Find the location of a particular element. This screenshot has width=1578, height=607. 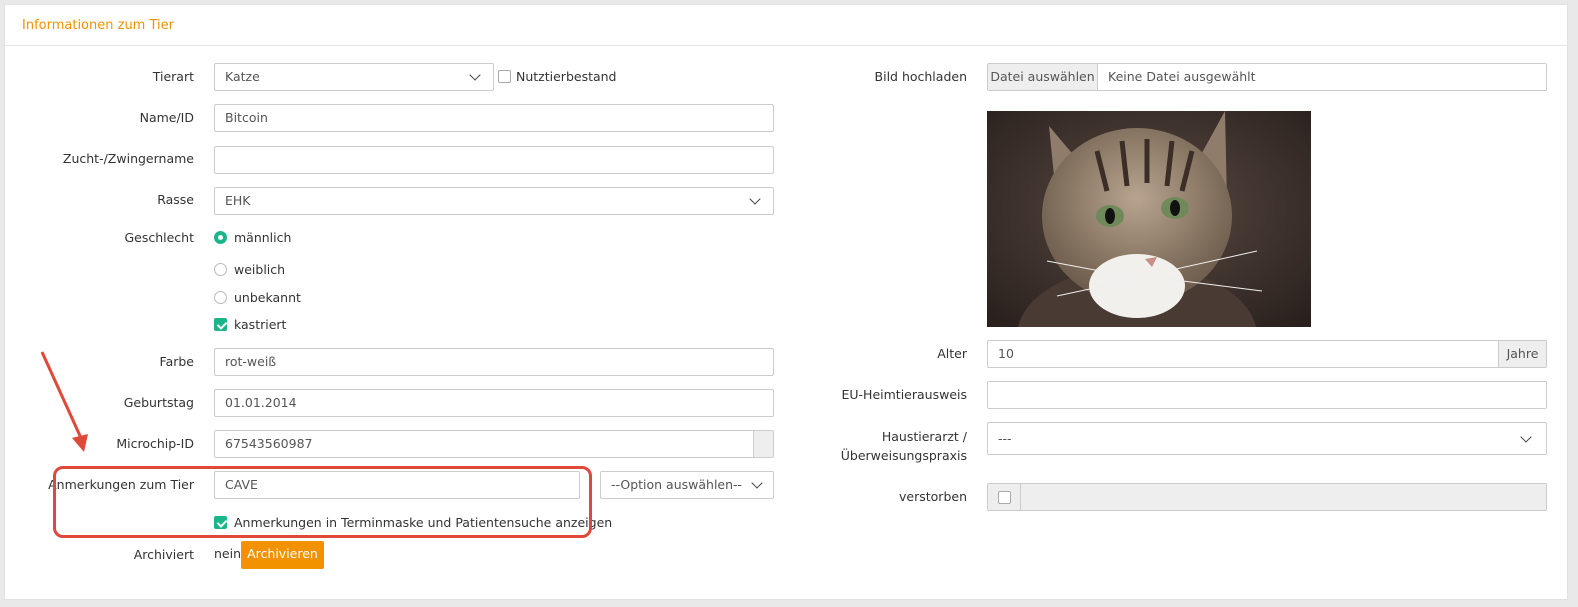

verstorben-checkbox is located at coordinates (1004, 497).